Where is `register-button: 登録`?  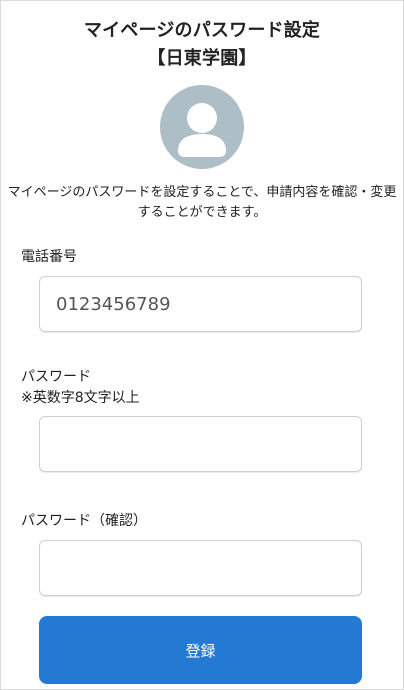
register-button: 登録 is located at coordinates (200, 650).